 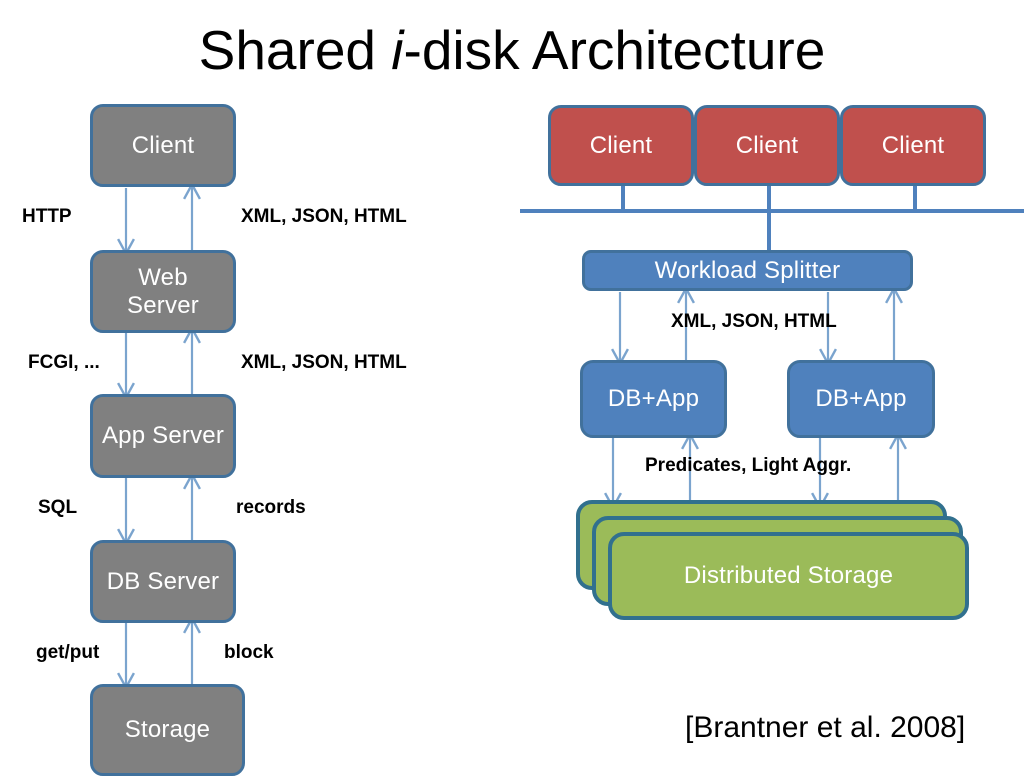 What do you see at coordinates (614, 50) in the screenshot?
I see `title-suffix: -disk Architecture` at bounding box center [614, 50].